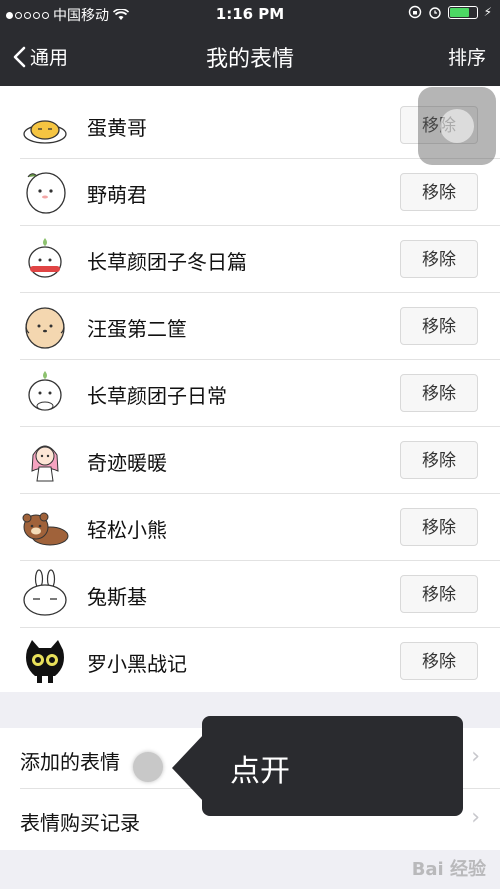 Image resolution: width=500 pixels, height=889 pixels. Describe the element at coordinates (127, 463) in the screenshot. I see `sticker-name: 奇迹暖暖` at that location.